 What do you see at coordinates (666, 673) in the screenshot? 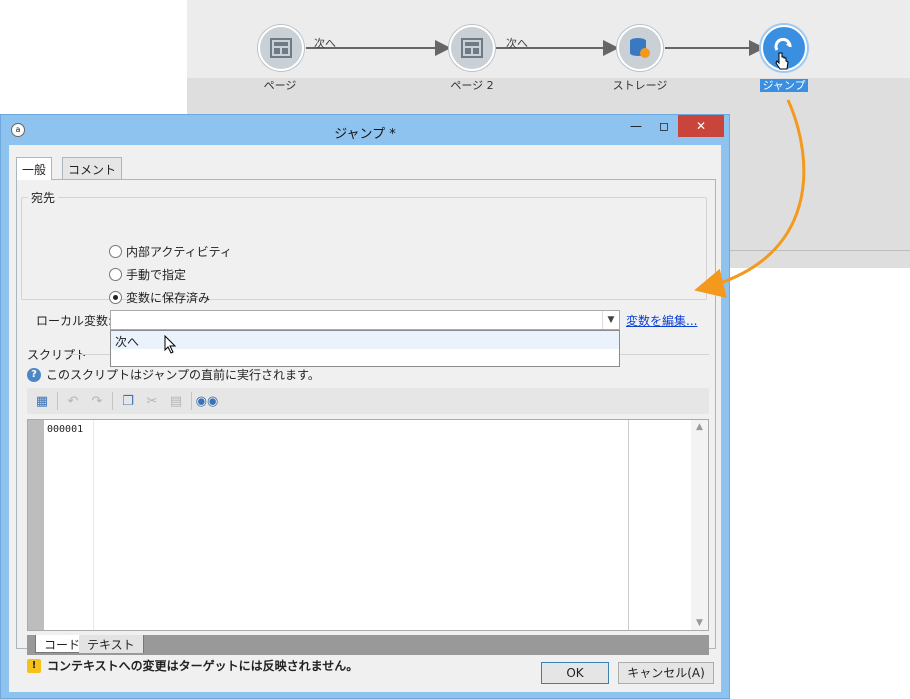
I see `cancel-button: キャンセル(A)` at bounding box center [666, 673].